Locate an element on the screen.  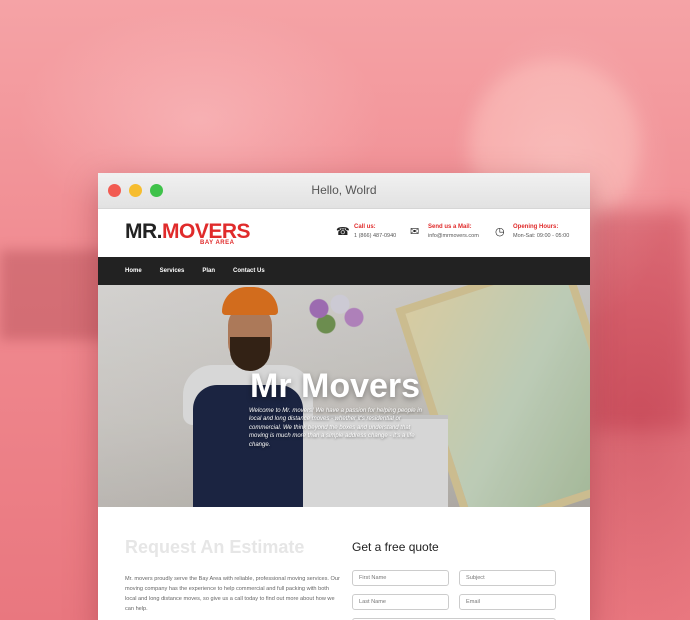
logo-mr: MR. is located at coordinates (144, 231).